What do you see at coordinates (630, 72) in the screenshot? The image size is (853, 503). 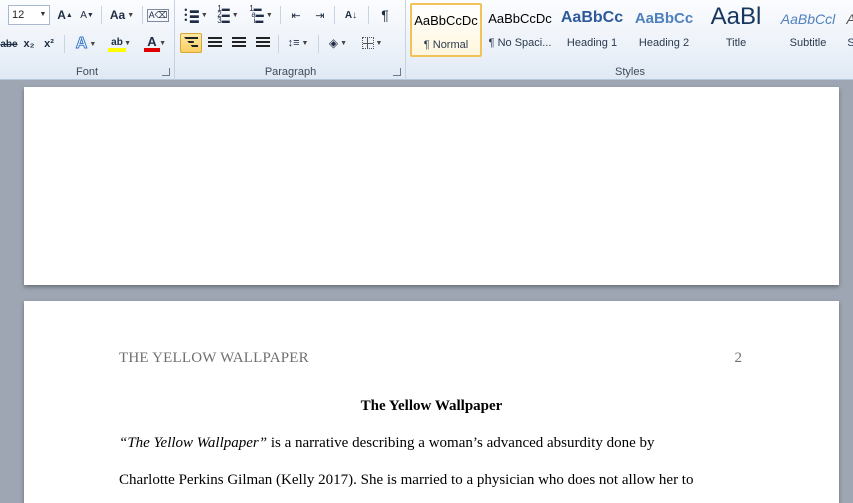 I see `styles-group-label: Styles` at bounding box center [630, 72].